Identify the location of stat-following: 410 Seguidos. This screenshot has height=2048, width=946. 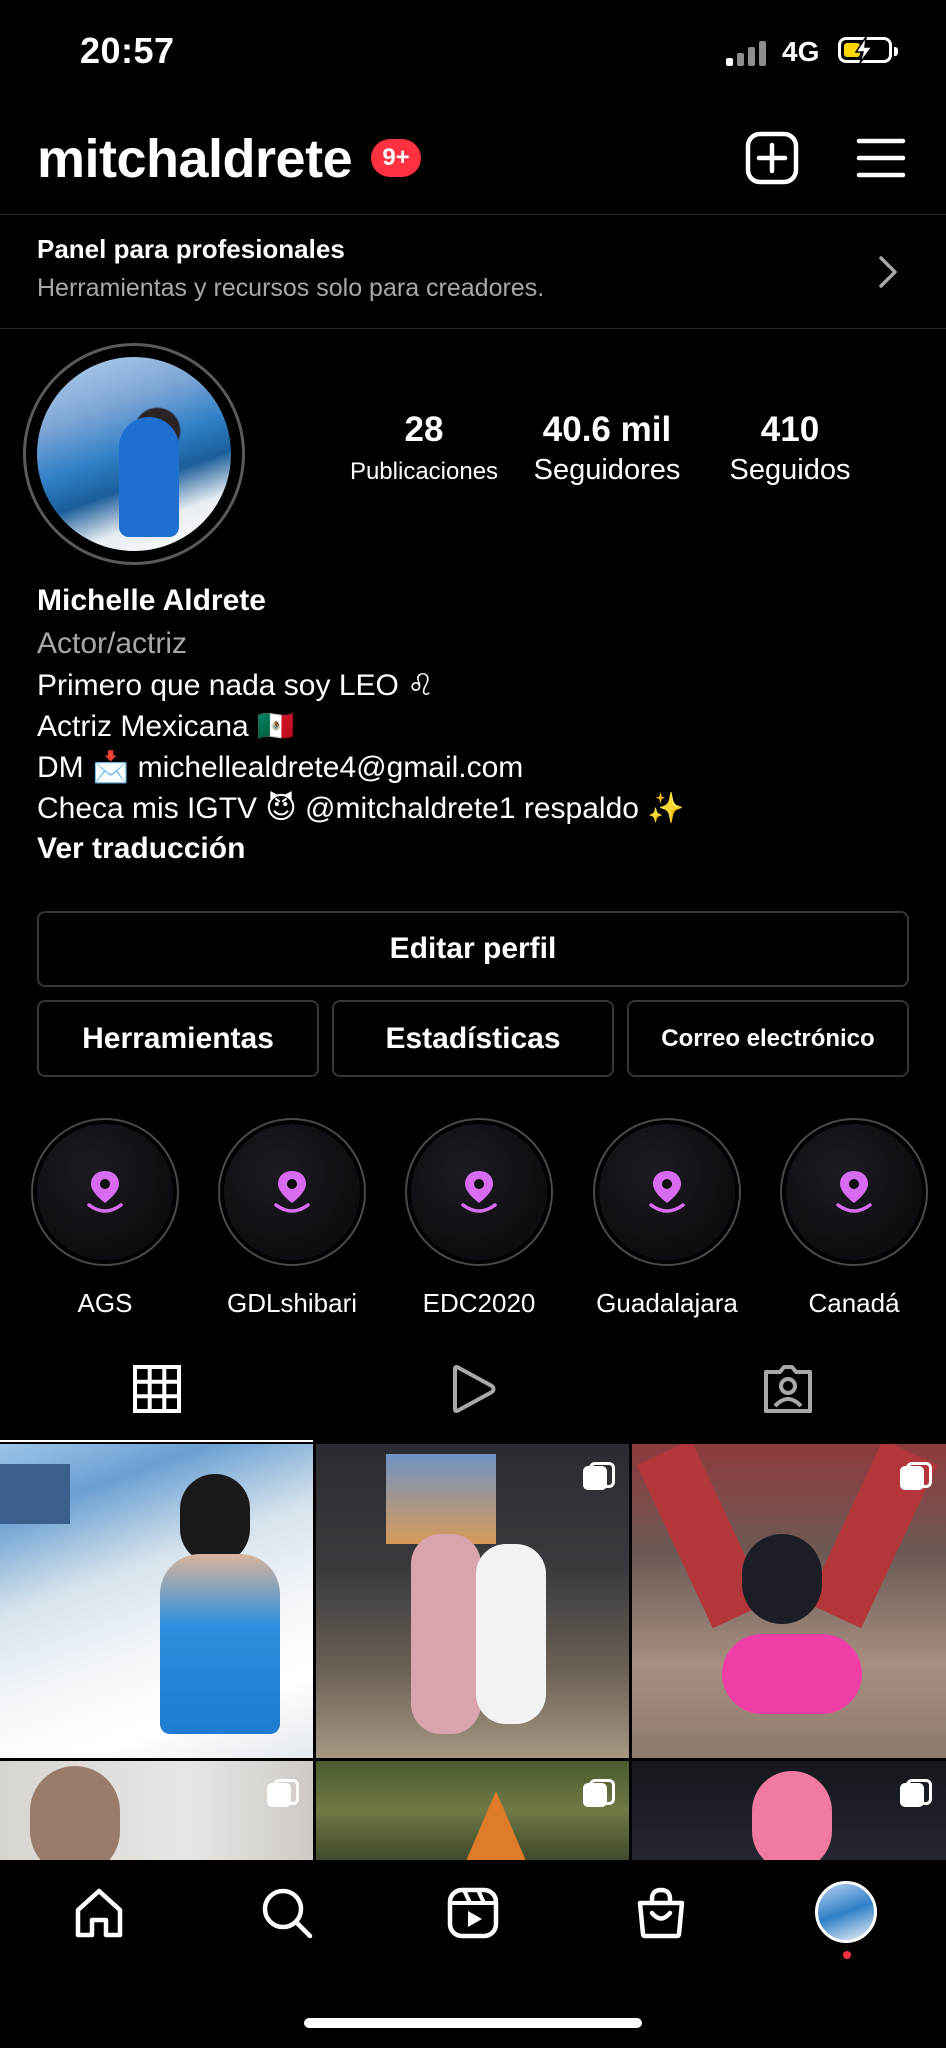
(790, 448).